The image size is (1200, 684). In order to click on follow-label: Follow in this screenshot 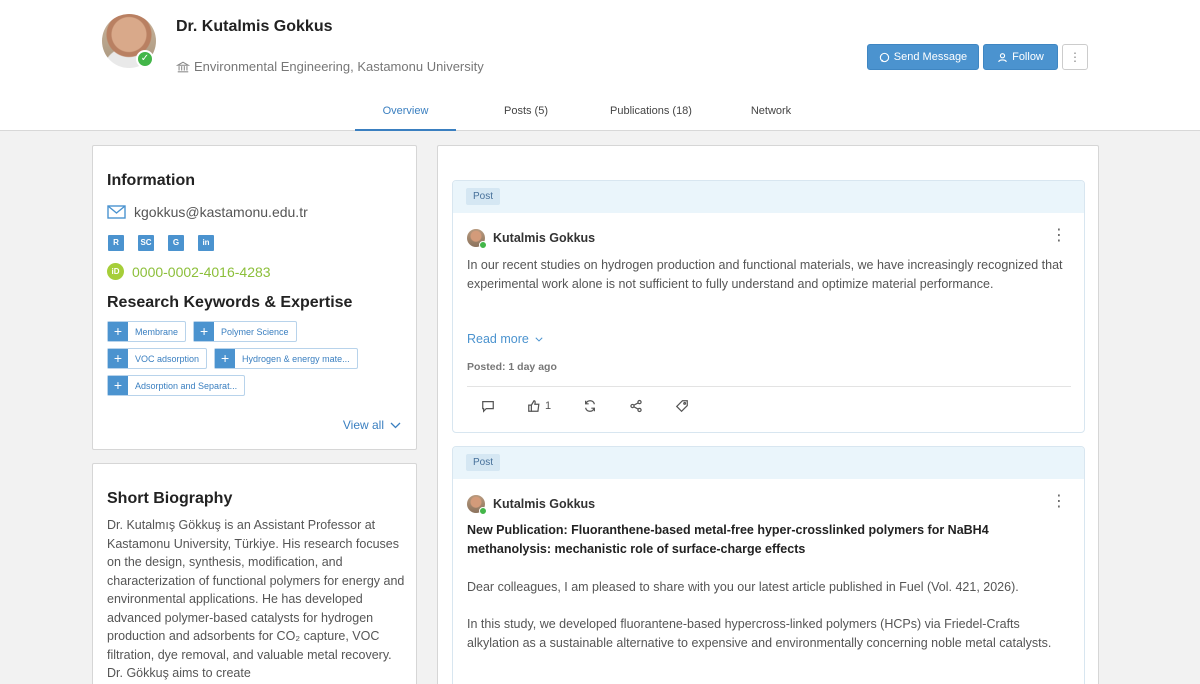, I will do `click(1028, 57)`.